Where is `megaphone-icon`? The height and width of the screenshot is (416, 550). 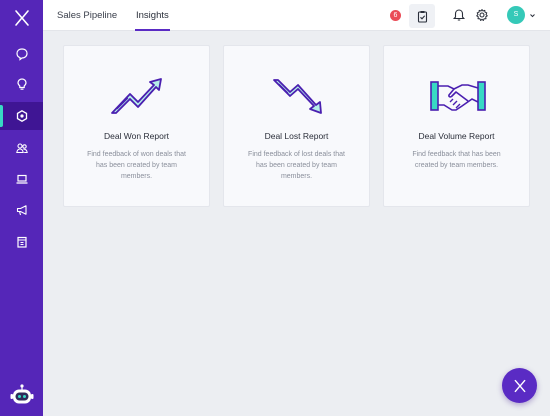
megaphone-icon is located at coordinates (21, 210).